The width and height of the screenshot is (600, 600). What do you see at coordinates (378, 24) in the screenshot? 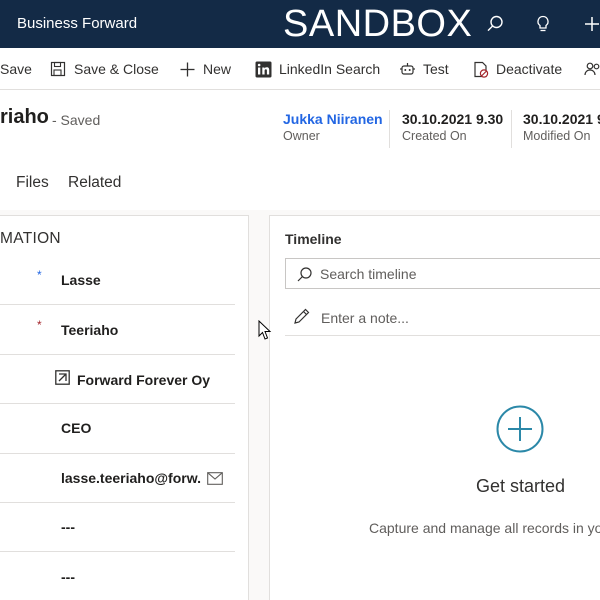
I see `environment-banner: SANDBOX` at bounding box center [378, 24].